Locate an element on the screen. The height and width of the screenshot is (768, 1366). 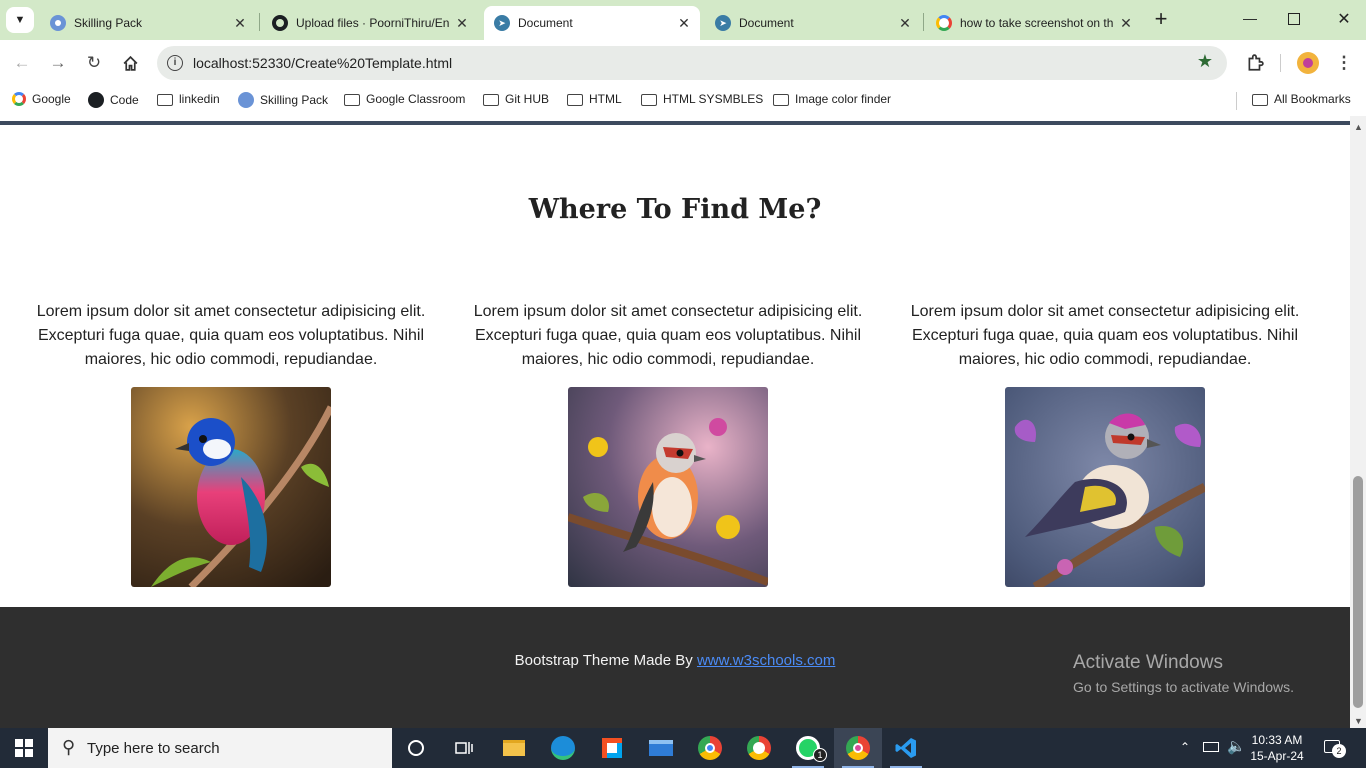
bookmark-image-color-finder: Image color finder is located at coordinates (832, 99).